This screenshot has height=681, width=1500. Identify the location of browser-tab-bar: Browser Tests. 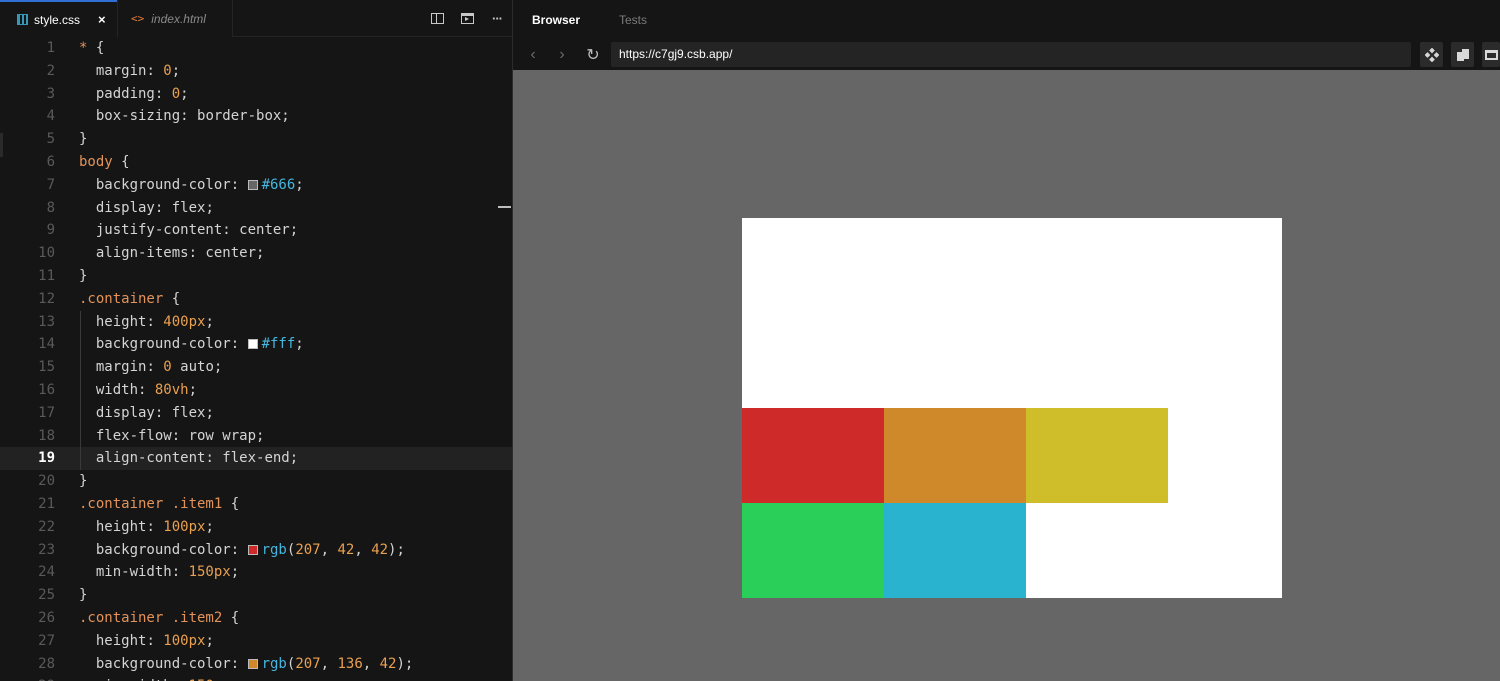
(1006, 20).